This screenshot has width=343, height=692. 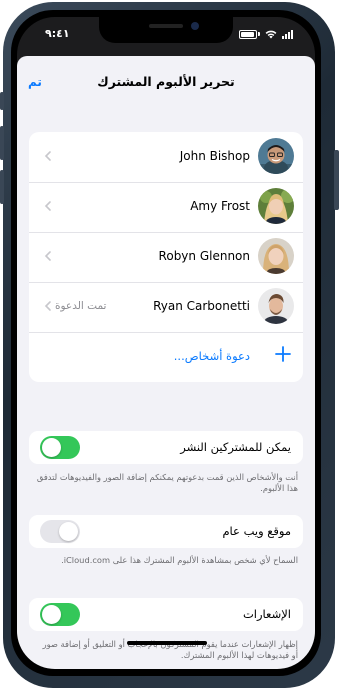 What do you see at coordinates (283, 354) in the screenshot?
I see `plus-icon` at bounding box center [283, 354].